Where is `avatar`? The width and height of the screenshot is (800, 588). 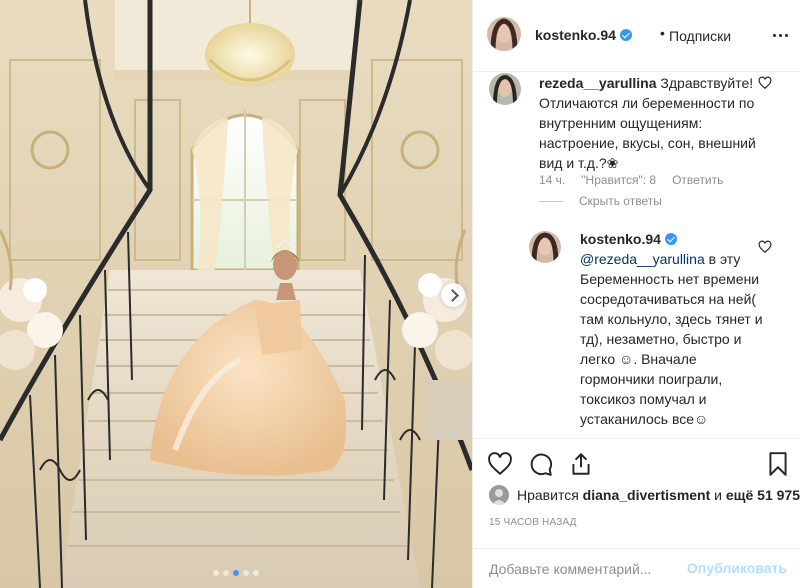 avatar is located at coordinates (504, 34).